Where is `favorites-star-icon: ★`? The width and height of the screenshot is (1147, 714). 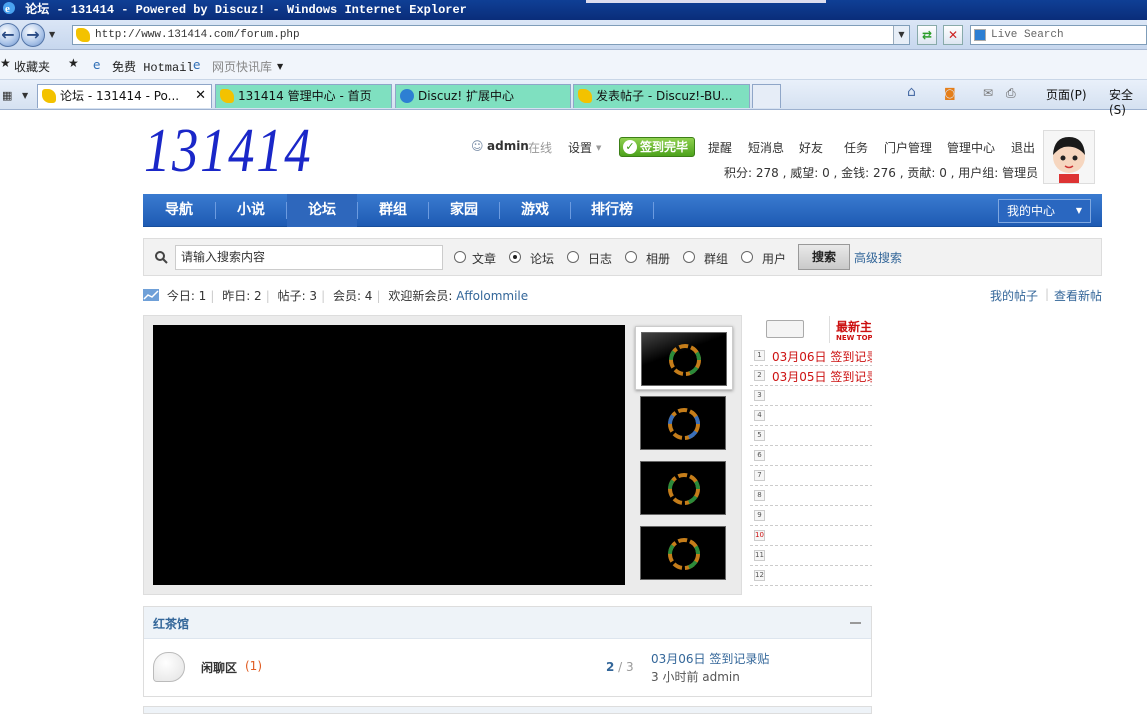 favorites-star-icon: ★ is located at coordinates (5, 63).